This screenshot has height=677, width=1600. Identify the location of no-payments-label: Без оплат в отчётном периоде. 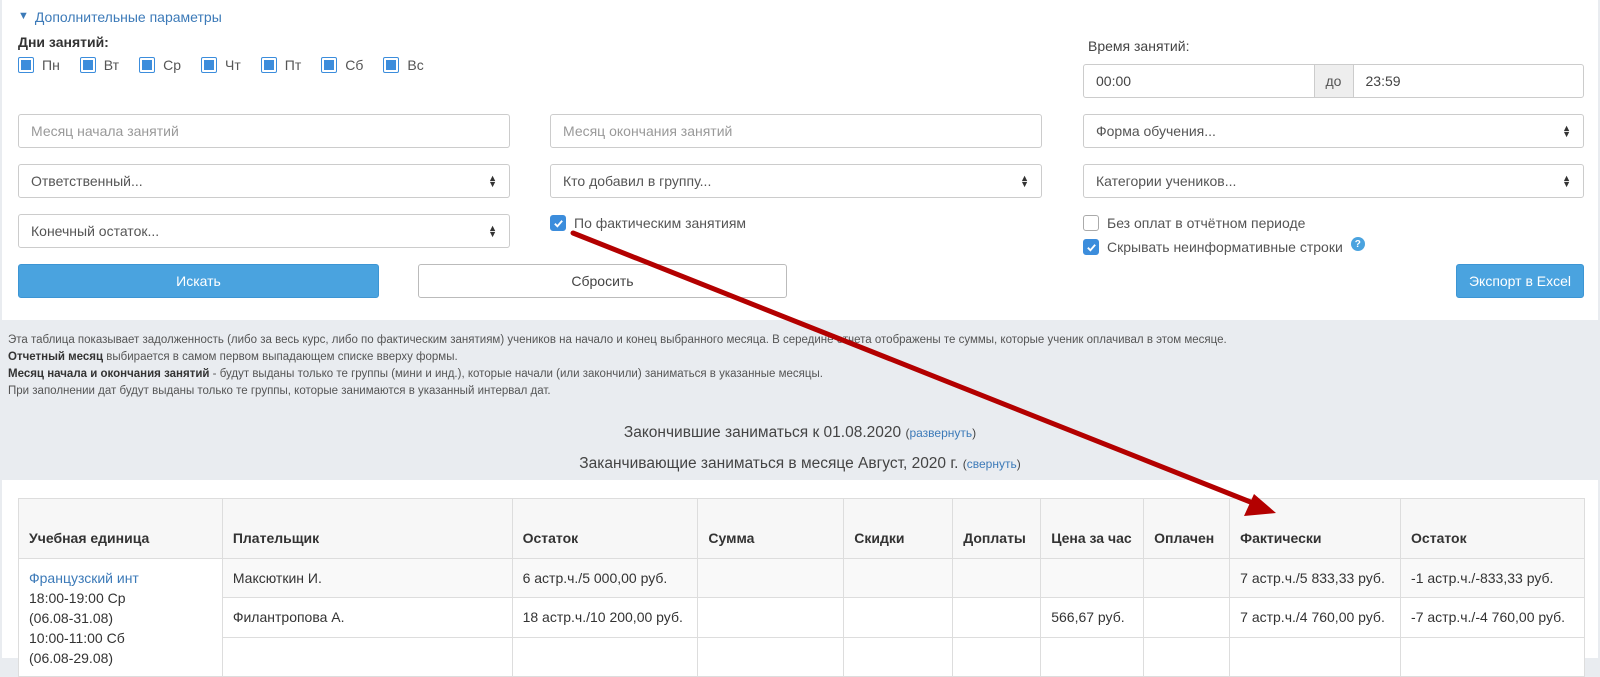
(1206, 223).